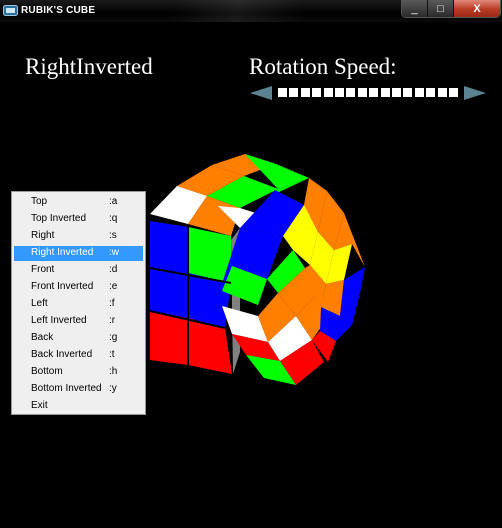 This screenshot has height=528, width=502. Describe the element at coordinates (78, 270) in the screenshot. I see `menu-item-front: Front :d` at that location.